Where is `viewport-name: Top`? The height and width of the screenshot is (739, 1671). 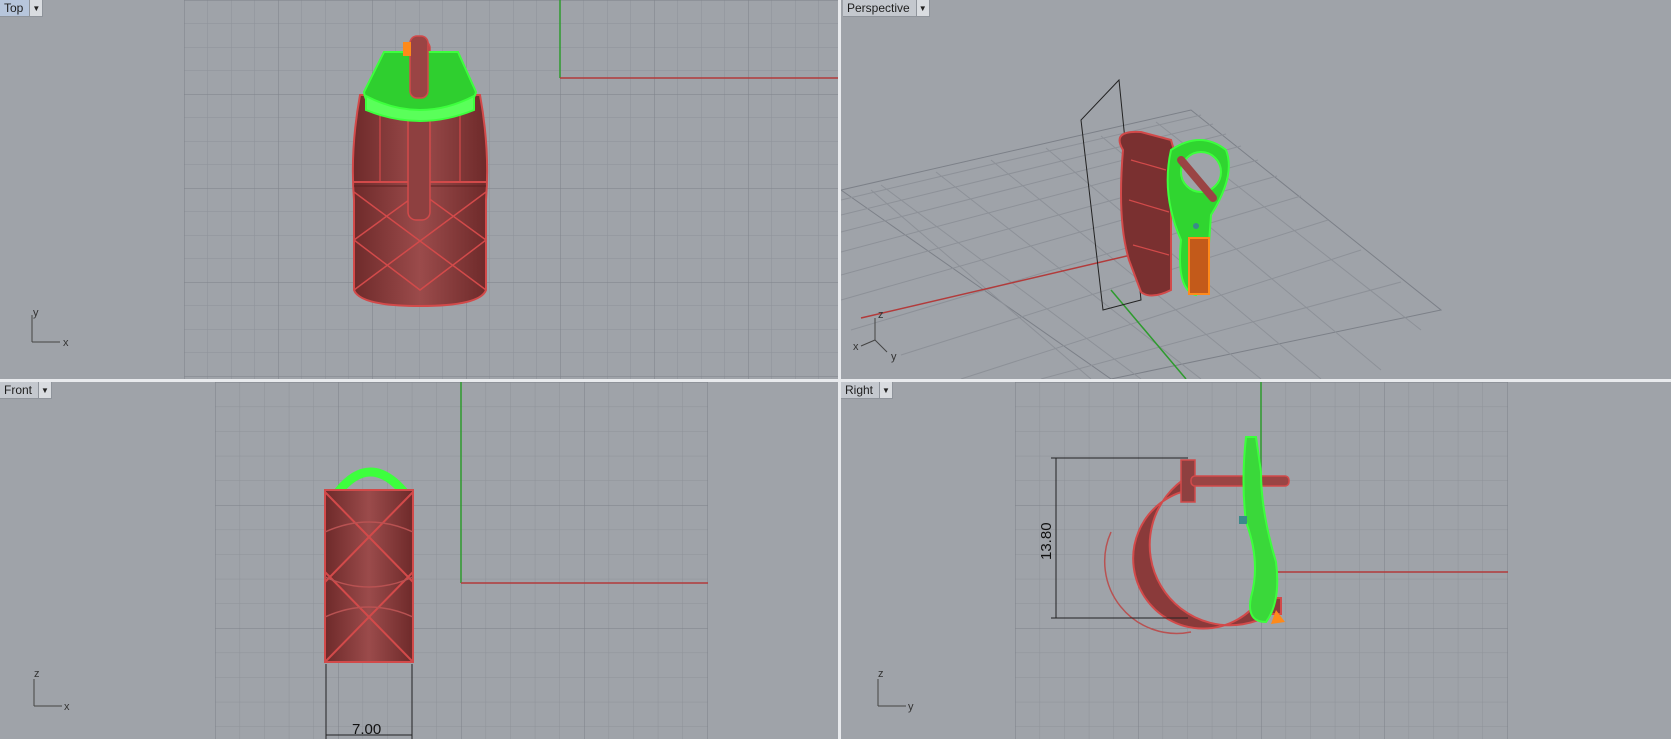 viewport-name: Top is located at coordinates (15, 8).